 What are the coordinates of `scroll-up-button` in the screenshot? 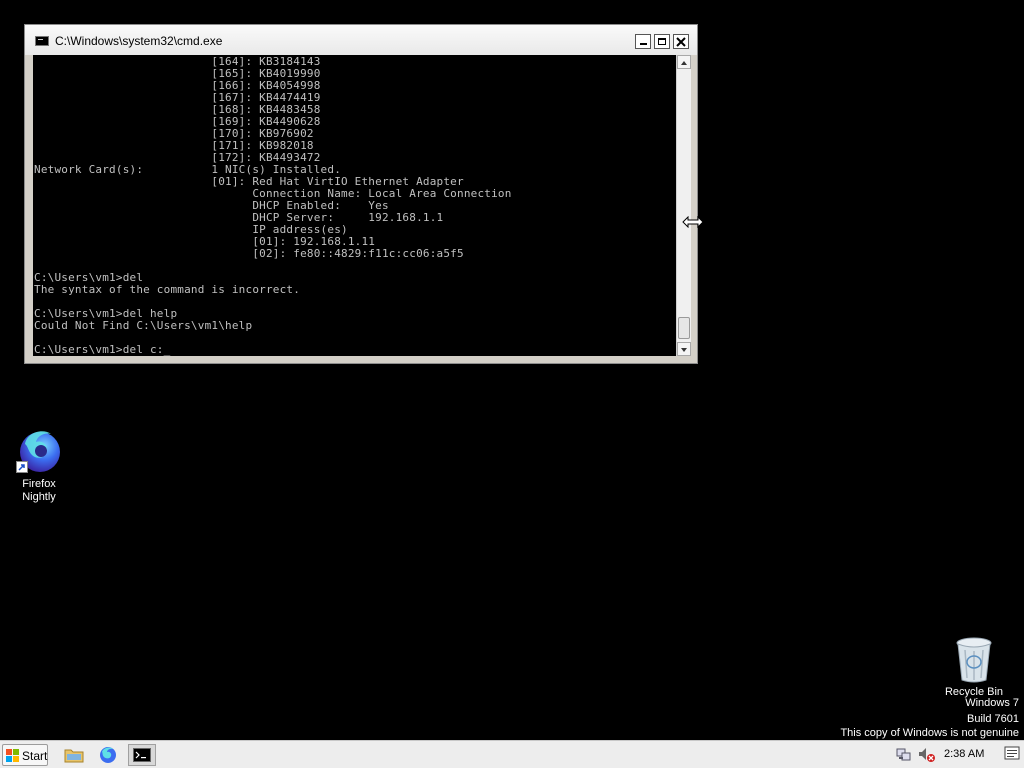 It's located at (684, 62).